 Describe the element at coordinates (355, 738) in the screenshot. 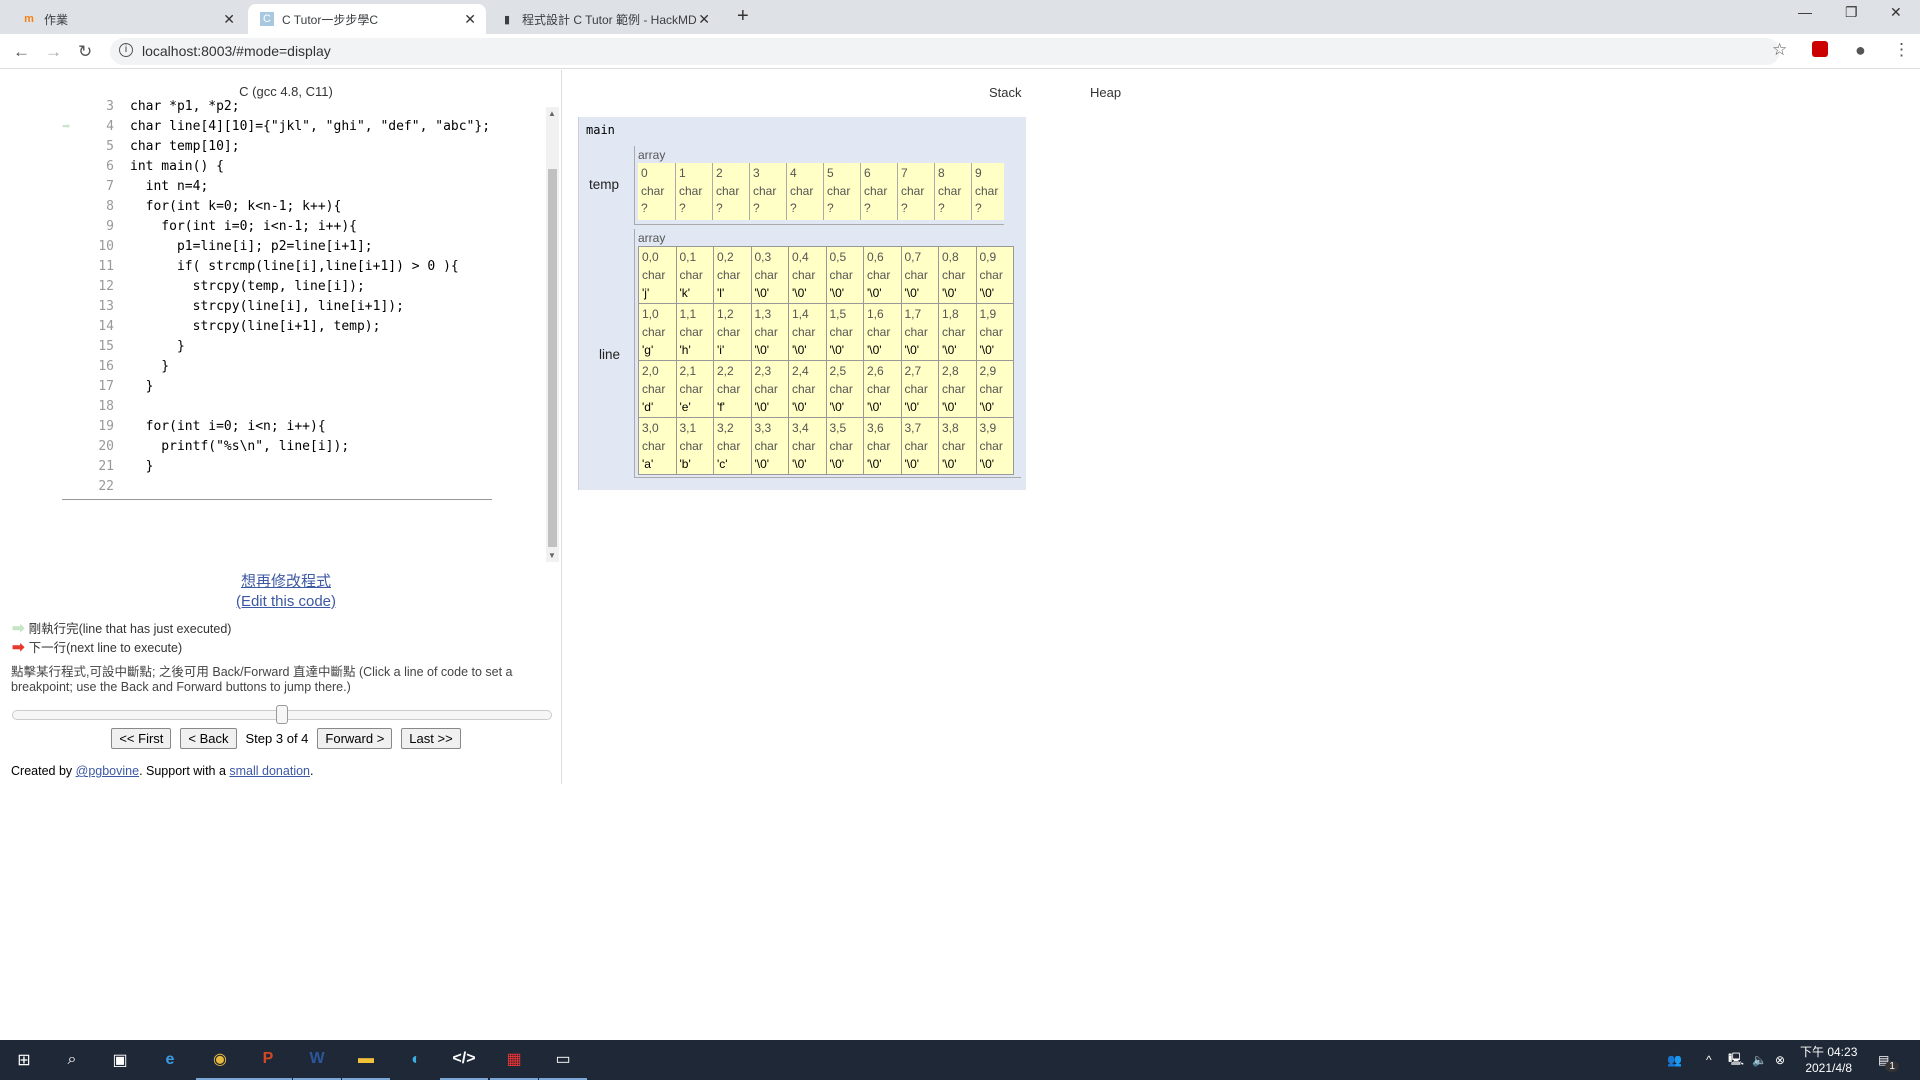

I see `forward-button: Forward >` at that location.